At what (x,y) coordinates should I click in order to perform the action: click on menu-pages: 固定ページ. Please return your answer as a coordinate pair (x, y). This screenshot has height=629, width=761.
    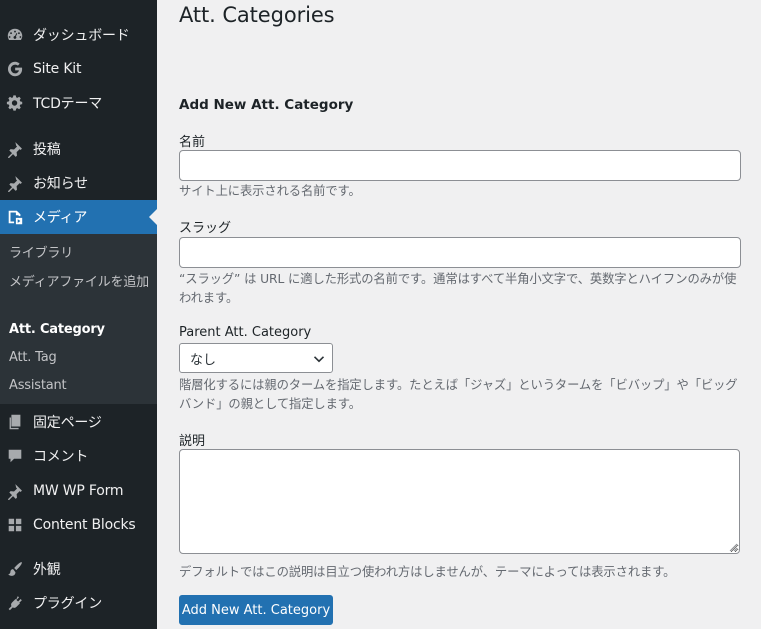
    Looking at the image, I should click on (78, 422).